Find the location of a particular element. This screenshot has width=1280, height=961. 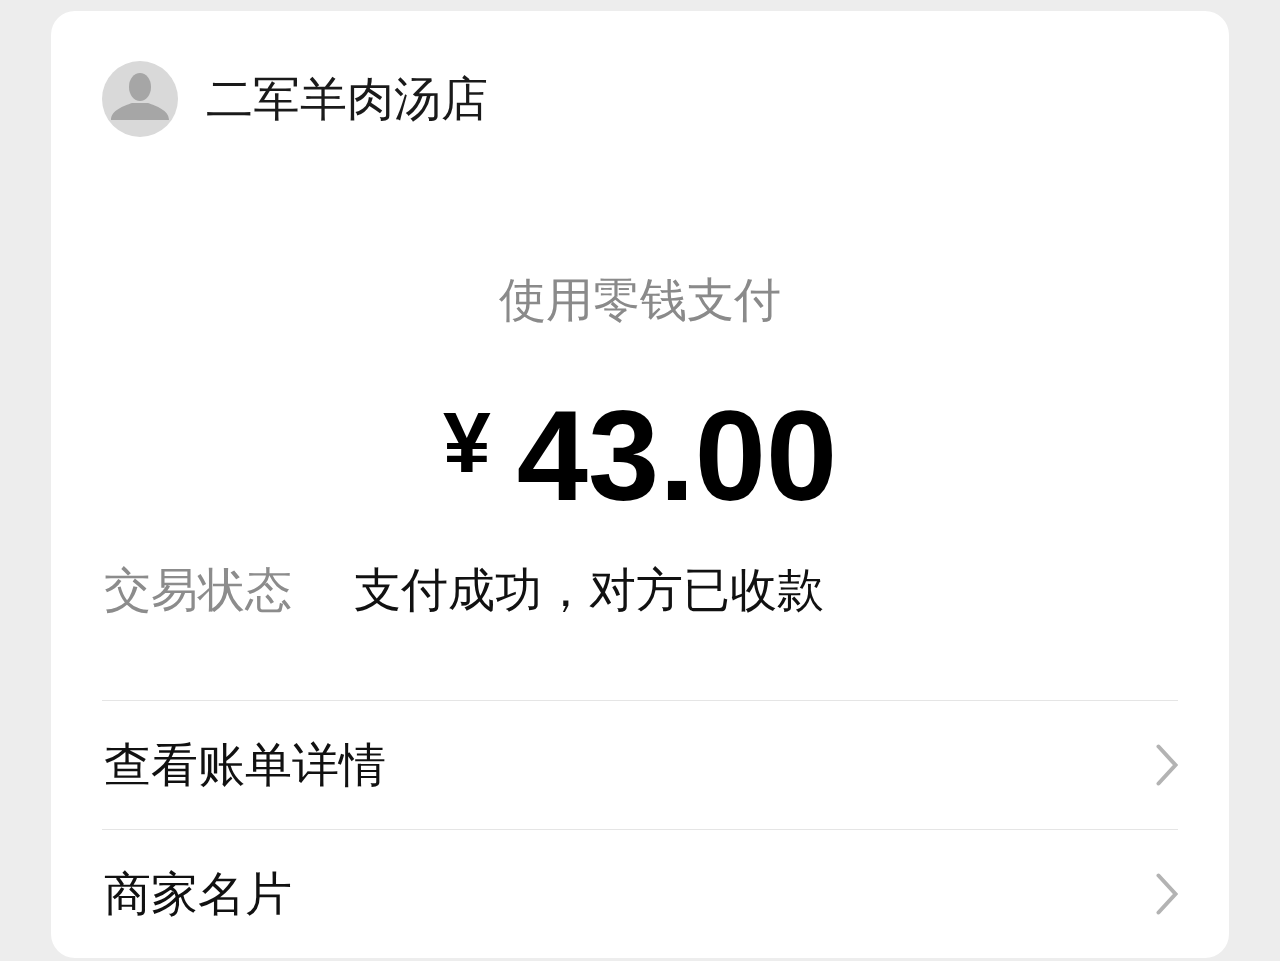

currency-symbol: ¥ is located at coordinates (466, 442).